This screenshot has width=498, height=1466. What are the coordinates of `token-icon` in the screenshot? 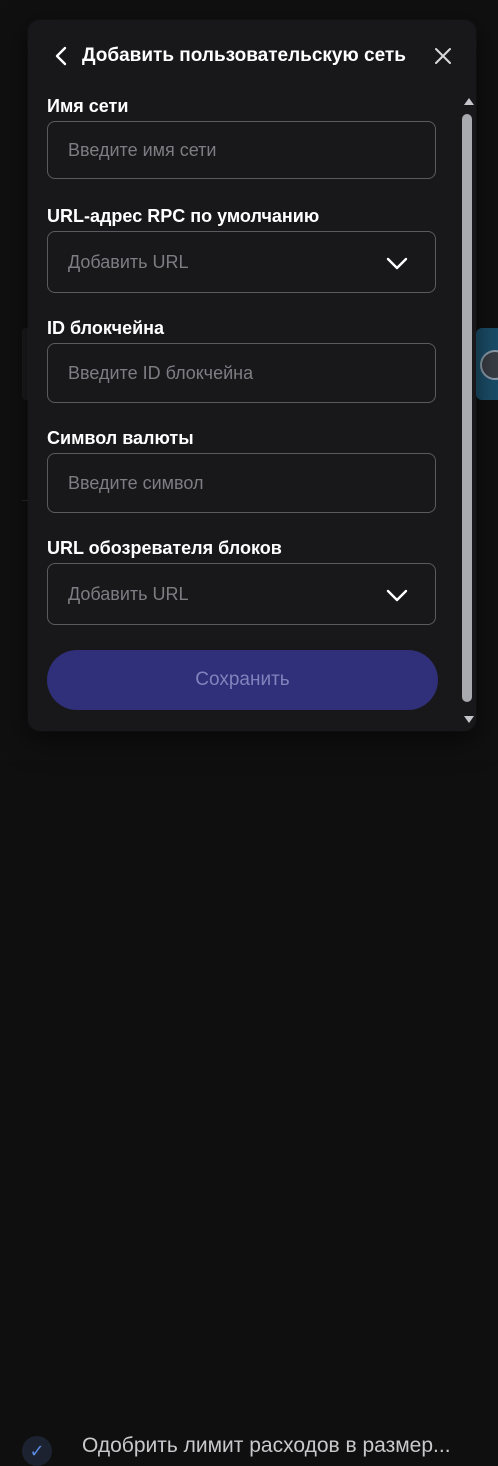 It's located at (489, 365).